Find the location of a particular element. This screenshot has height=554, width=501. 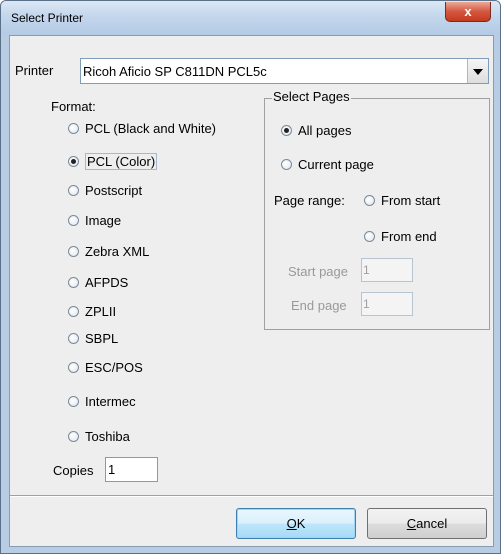

printer-dropdown: Ricoh Aficio SP C811DN PCL5c is located at coordinates (284, 71).